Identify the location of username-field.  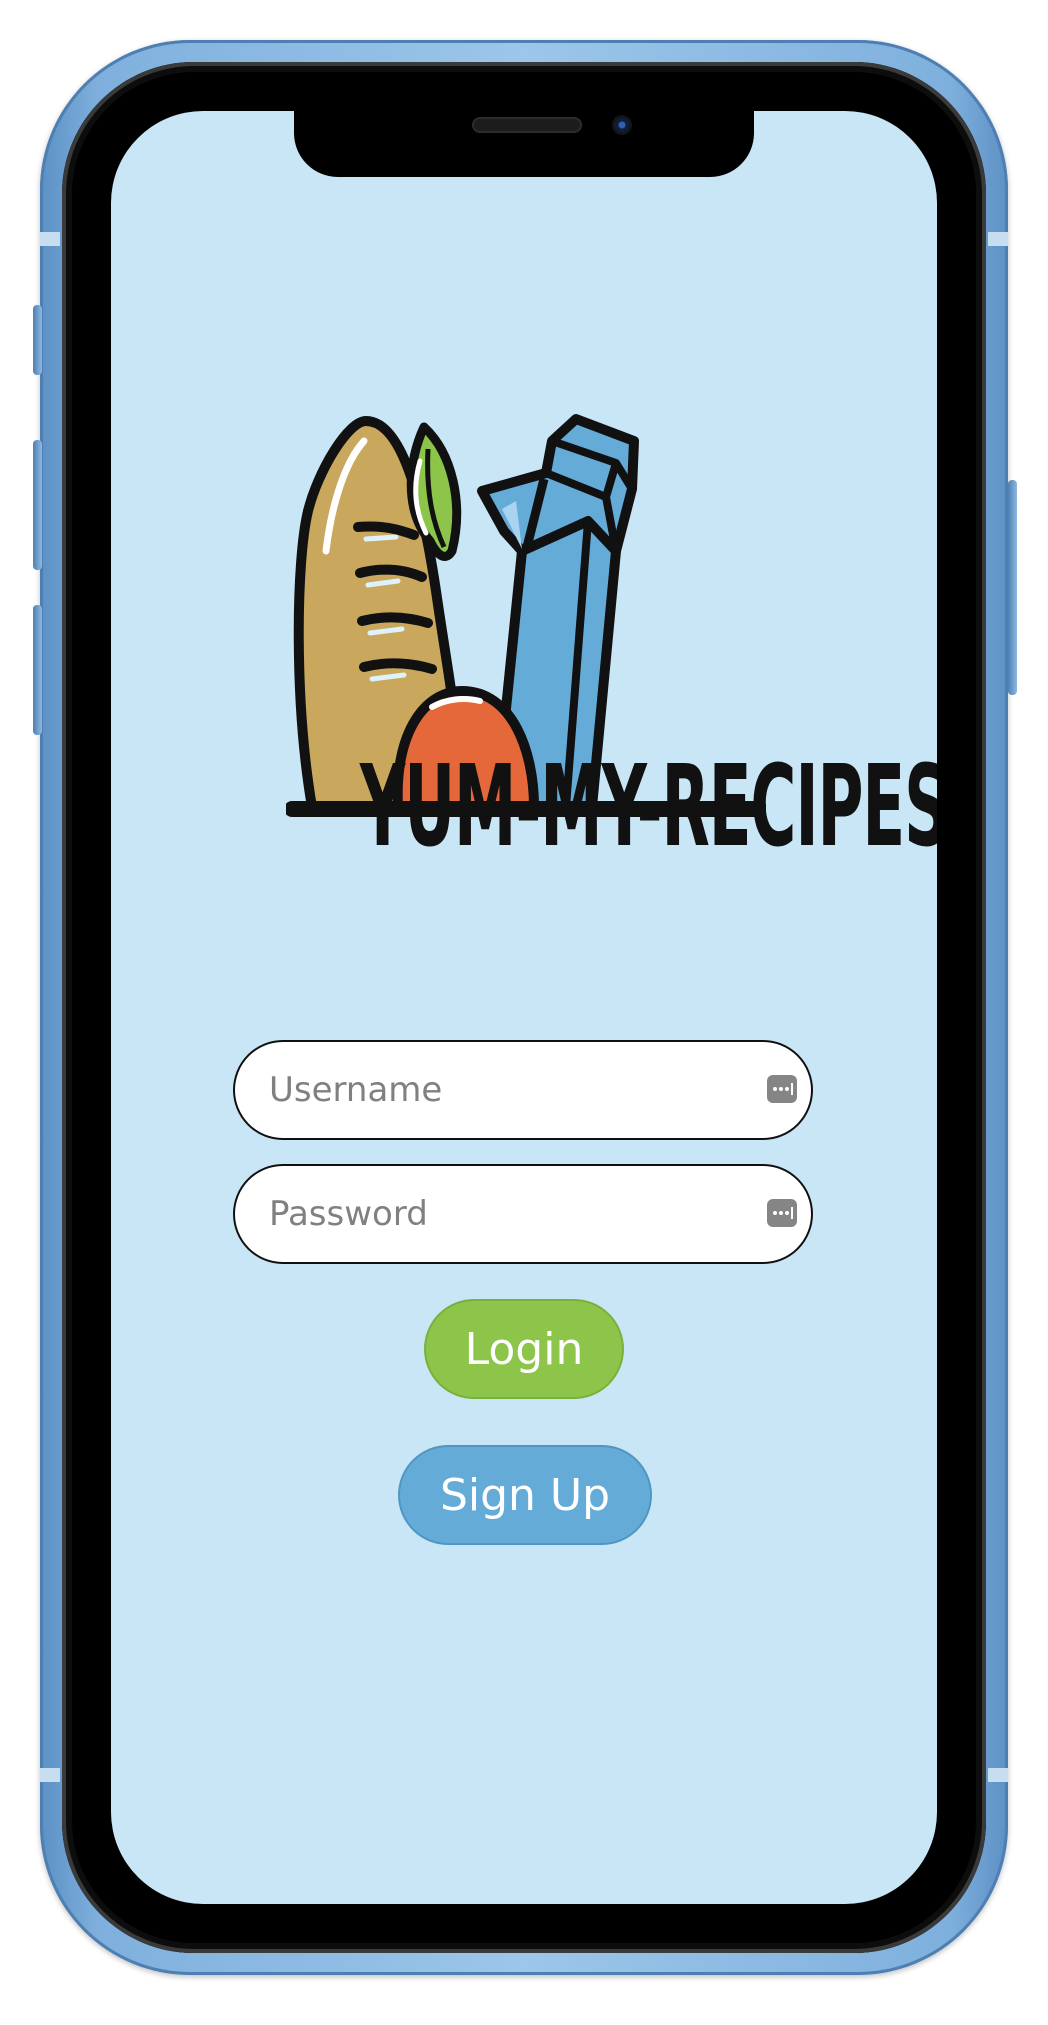
(523, 1090).